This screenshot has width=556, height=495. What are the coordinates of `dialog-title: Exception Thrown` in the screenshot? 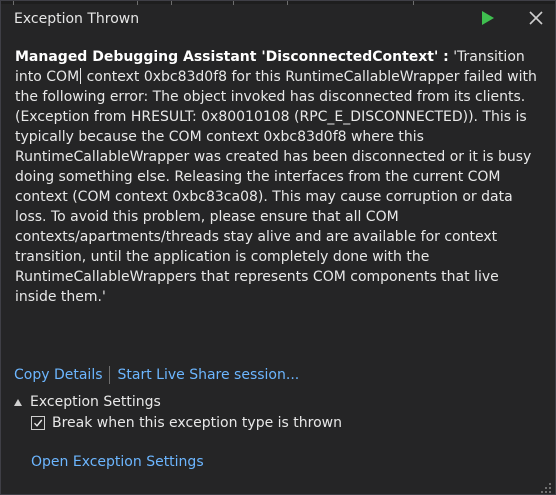 It's located at (77, 19).